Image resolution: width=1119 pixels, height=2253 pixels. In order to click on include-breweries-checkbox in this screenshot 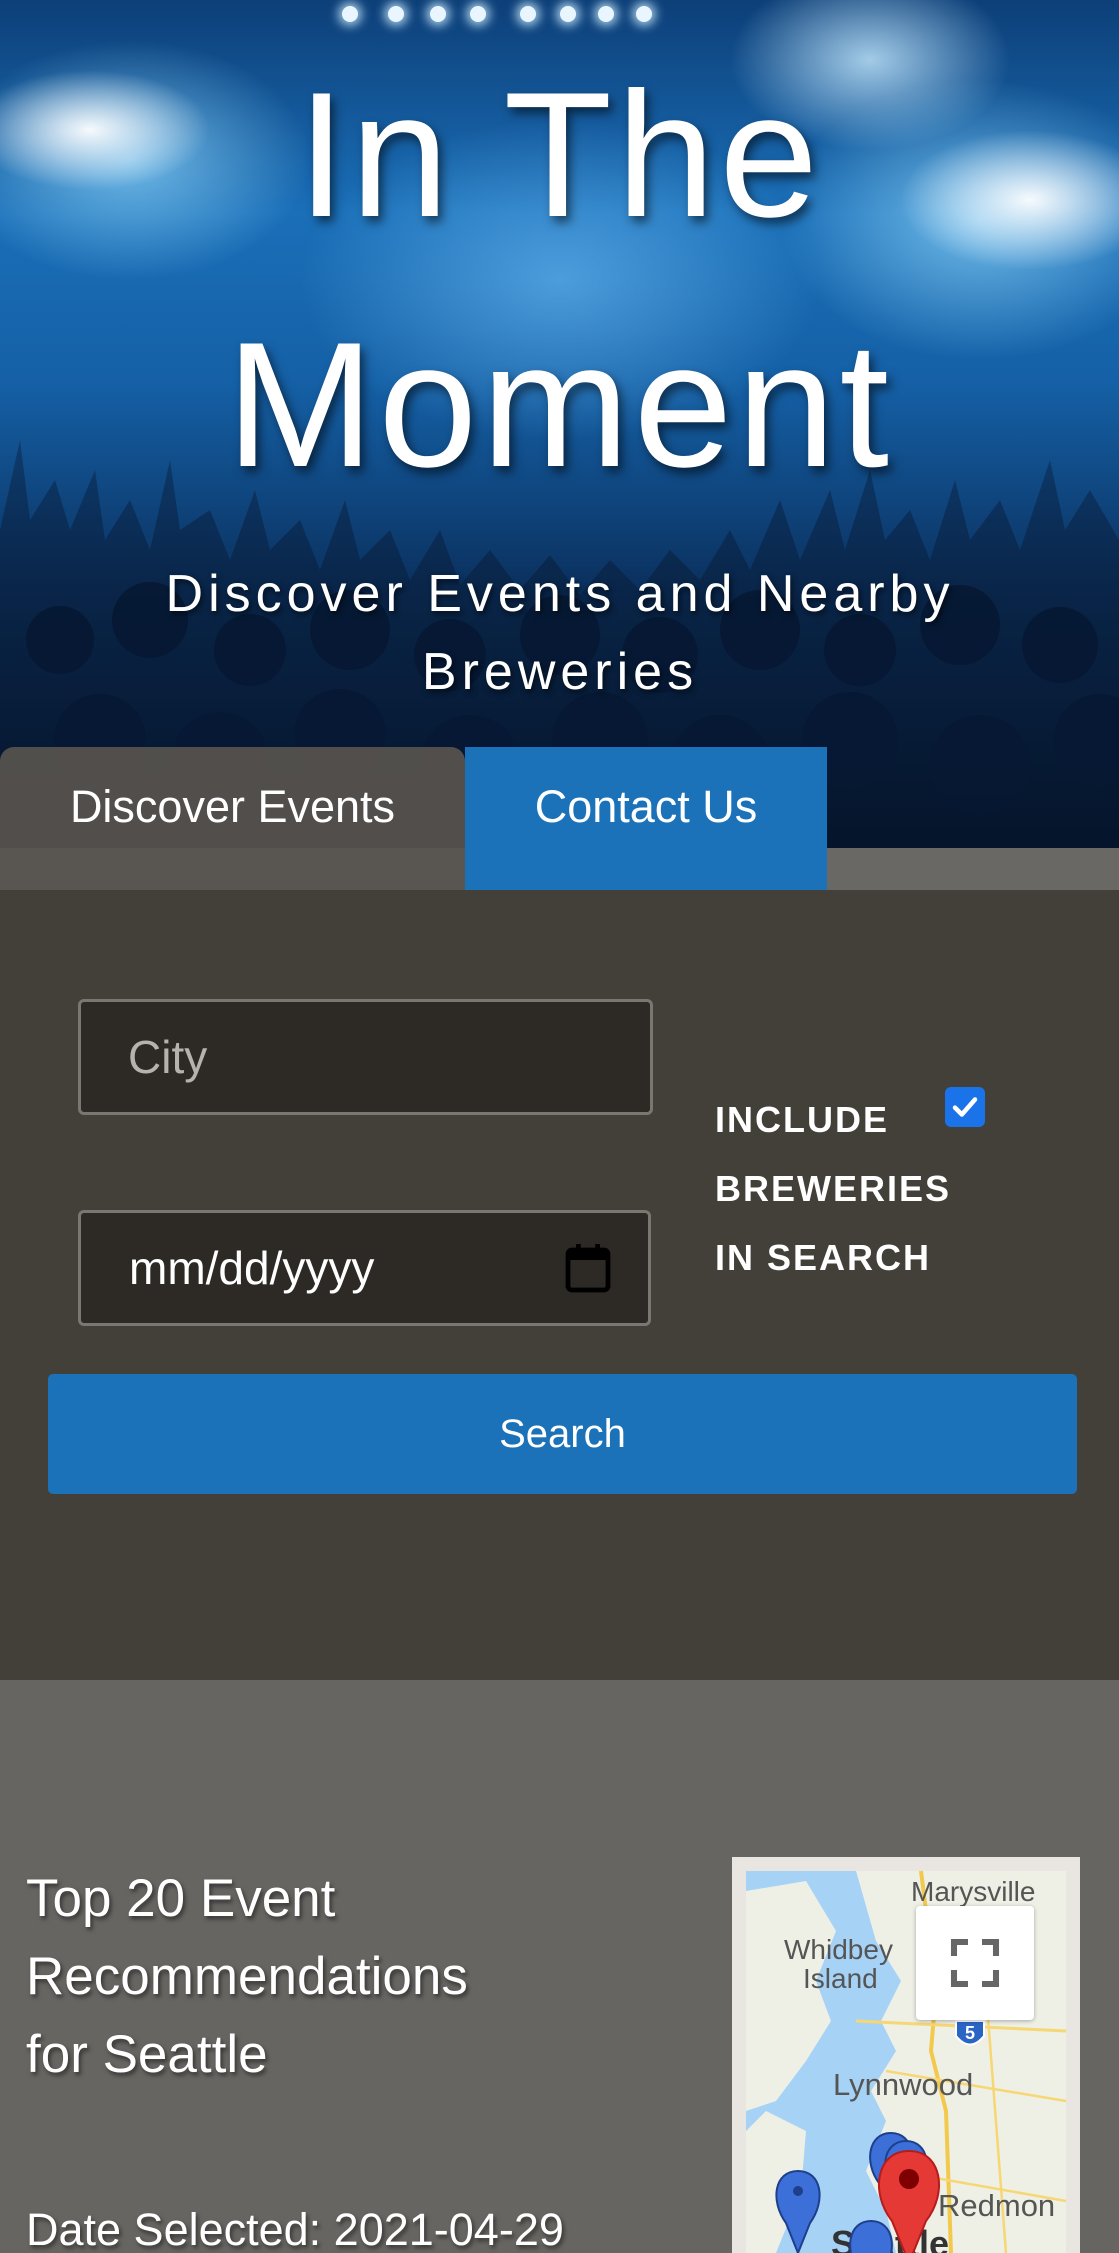, I will do `click(965, 1107)`.